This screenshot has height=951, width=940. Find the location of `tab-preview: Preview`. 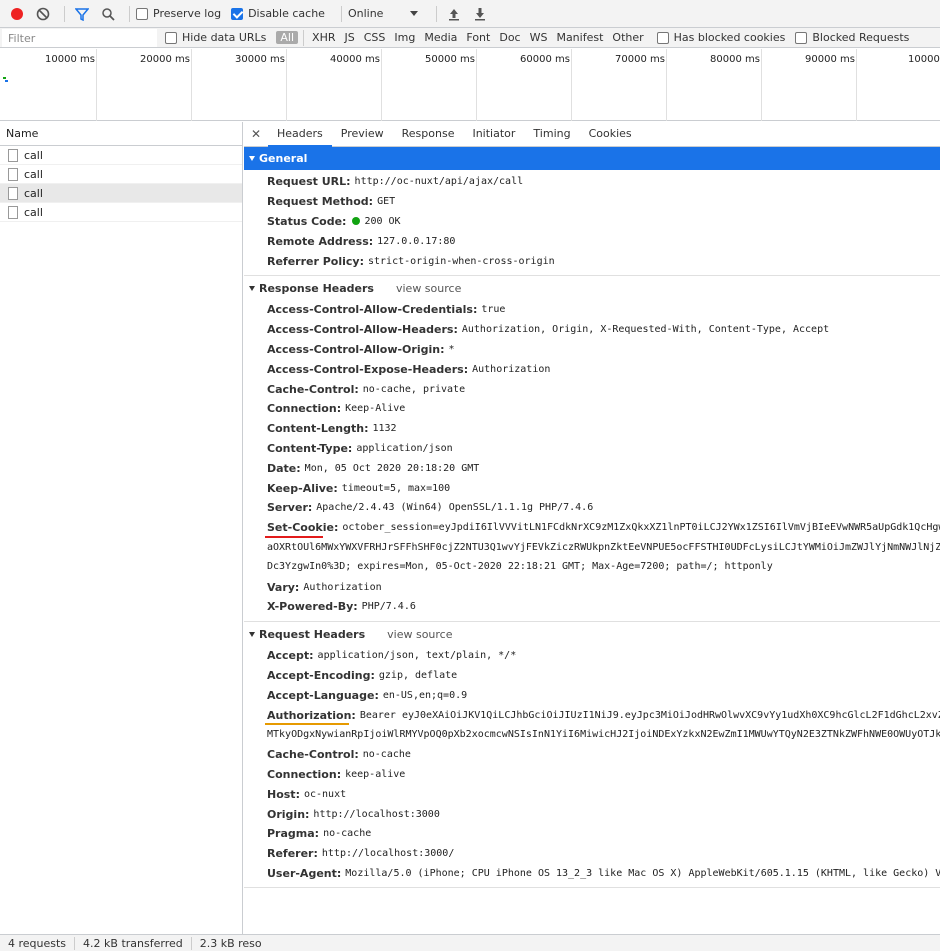

tab-preview: Preview is located at coordinates (362, 134).